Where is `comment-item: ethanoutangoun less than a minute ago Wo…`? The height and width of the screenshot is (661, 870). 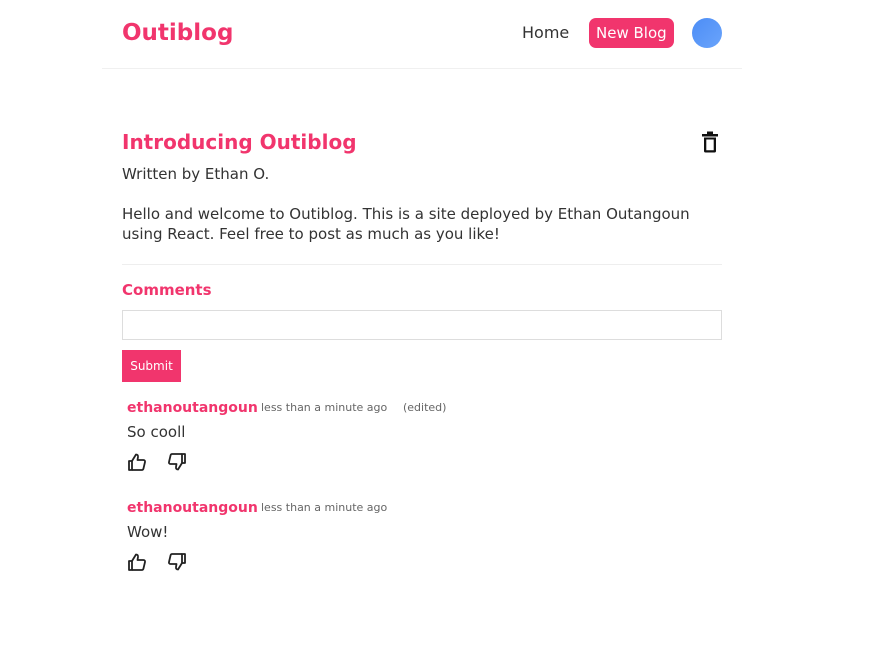
comment-item: ethanoutangoun less than a minute ago Wo… is located at coordinates (422, 538).